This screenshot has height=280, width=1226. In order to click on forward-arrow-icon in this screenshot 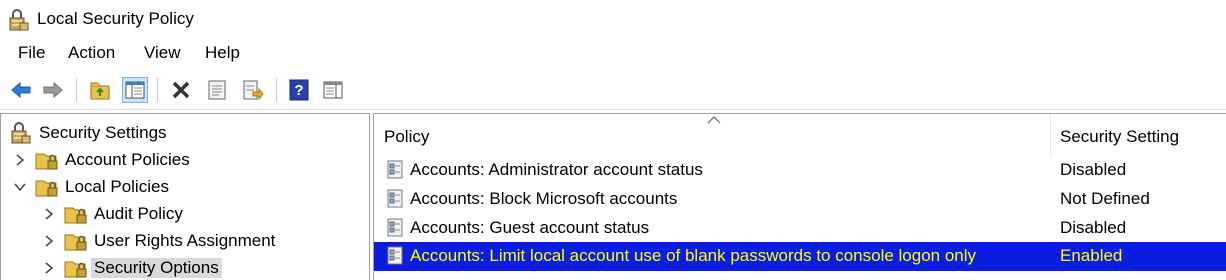, I will do `click(53, 90)`.